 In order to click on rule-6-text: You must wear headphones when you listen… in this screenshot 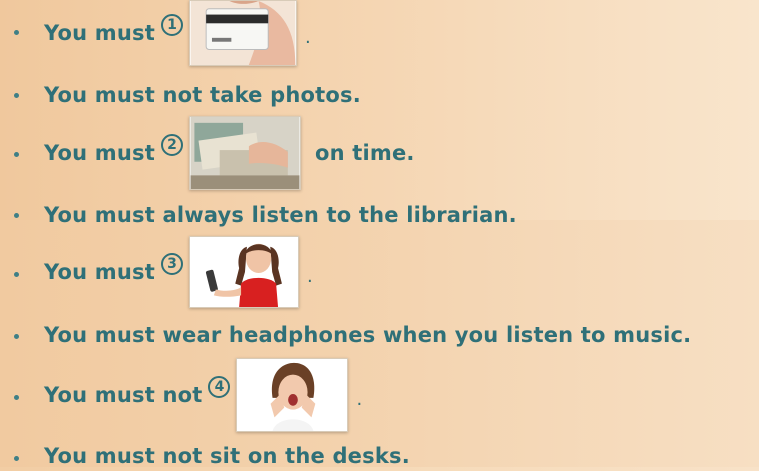, I will do `click(368, 335)`.